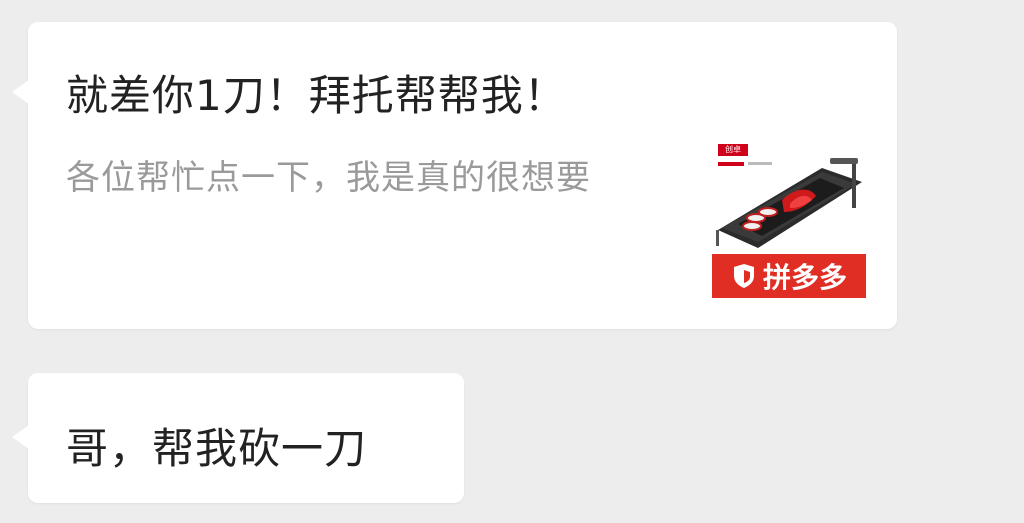 The image size is (1024, 523). I want to click on brand-name: 拼多多, so click(804, 277).